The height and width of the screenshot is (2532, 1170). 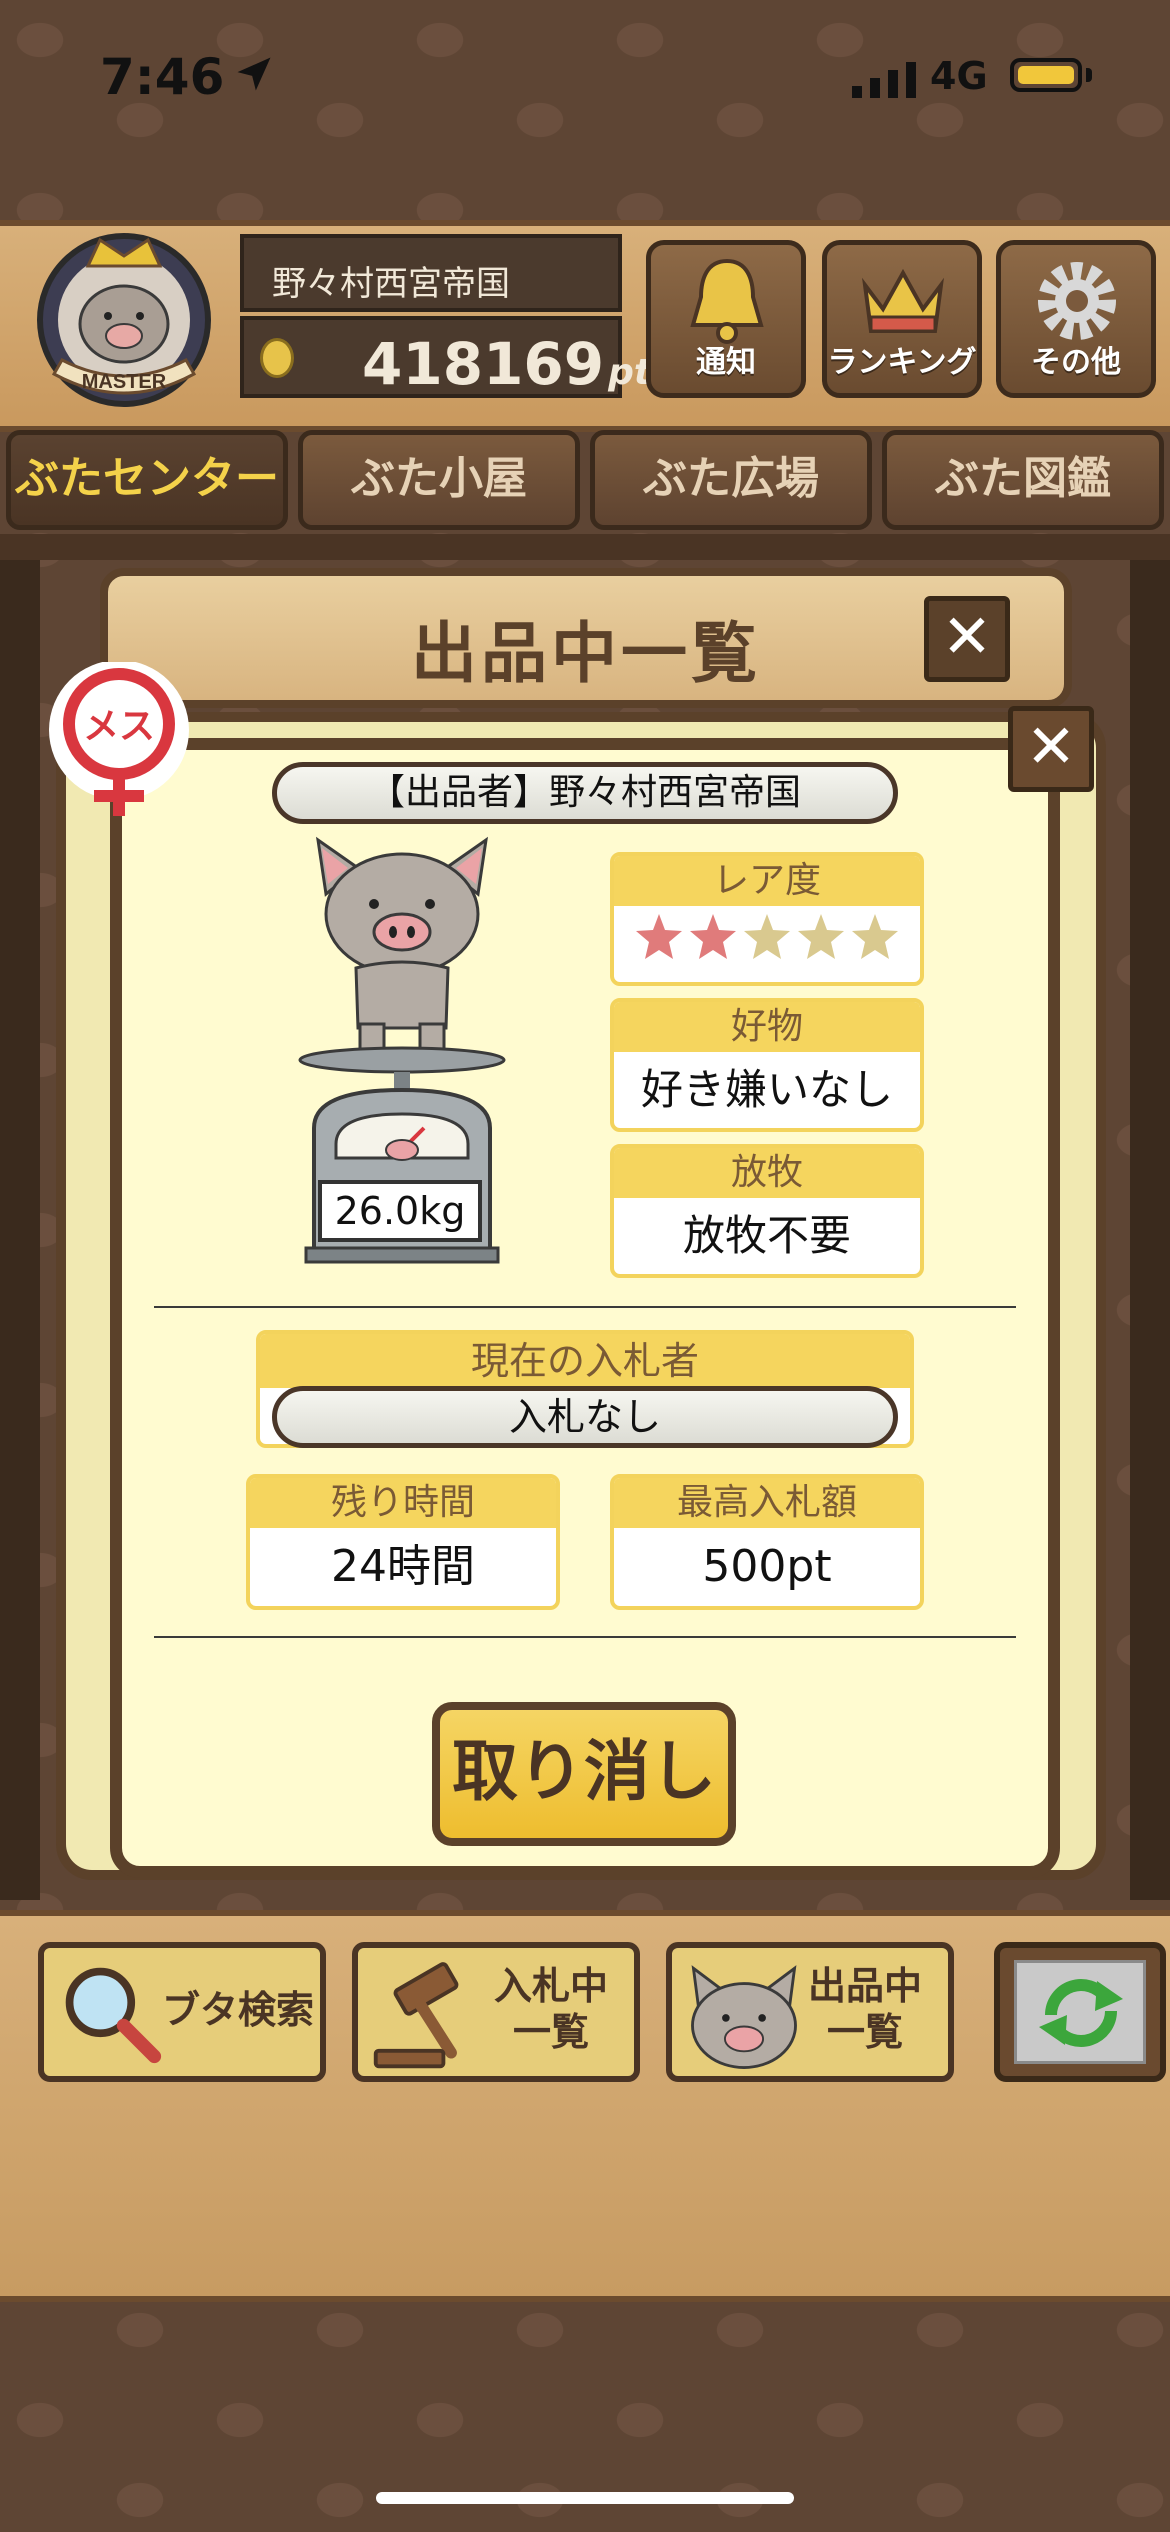 I want to click on pig-face-icon, so click(x=744, y=2017).